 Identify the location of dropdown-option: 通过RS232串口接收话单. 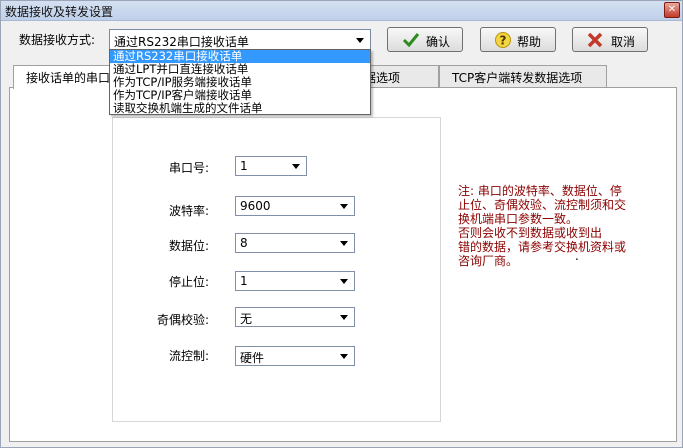
(240, 56).